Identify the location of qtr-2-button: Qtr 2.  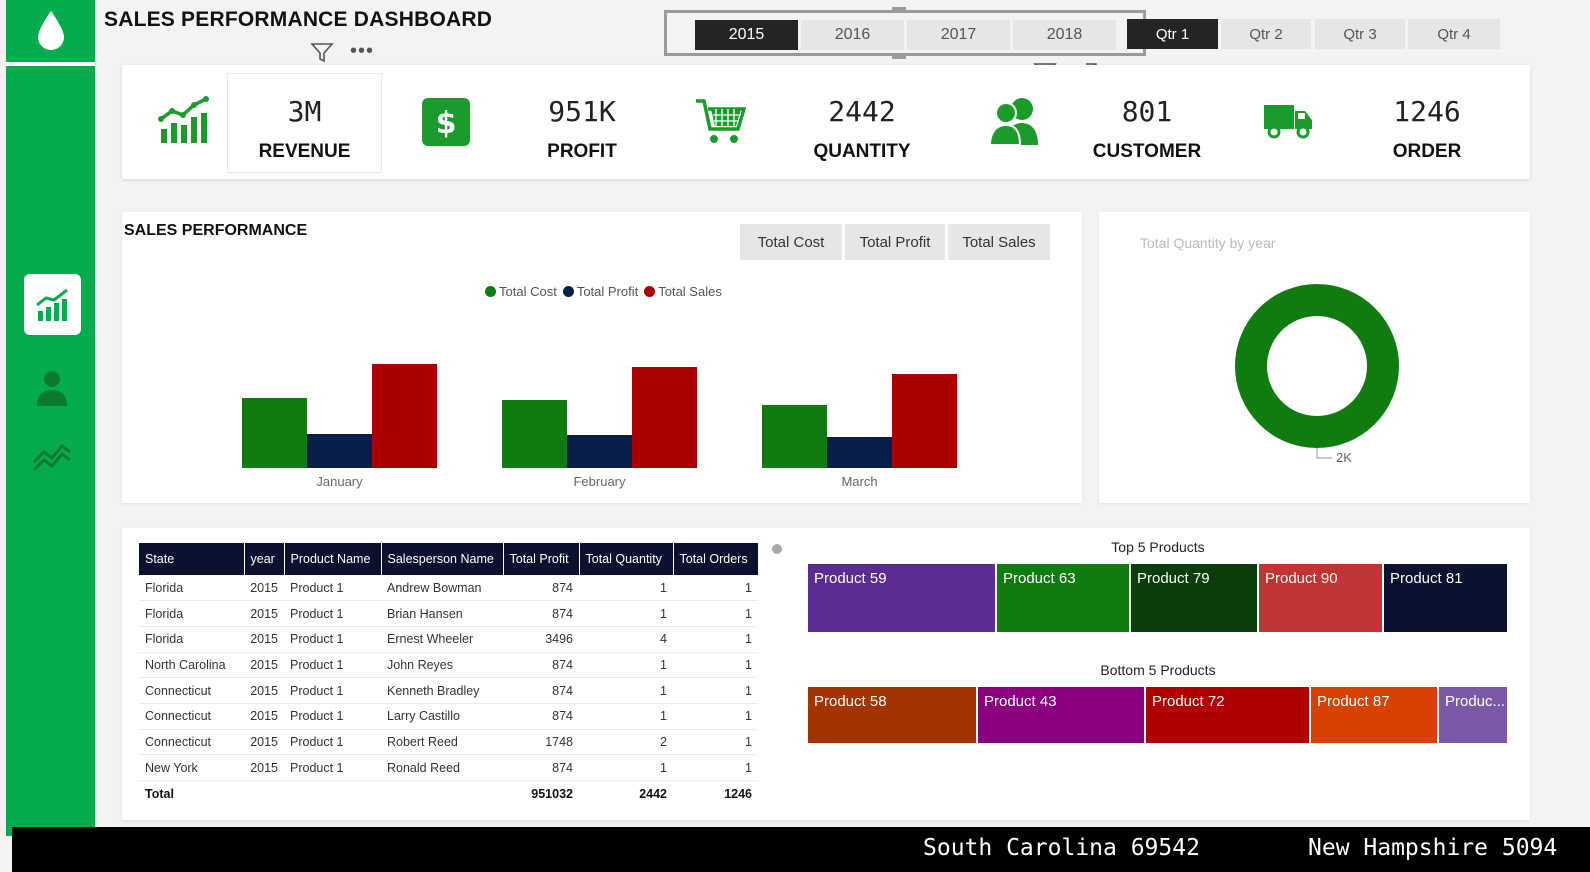
(1266, 34).